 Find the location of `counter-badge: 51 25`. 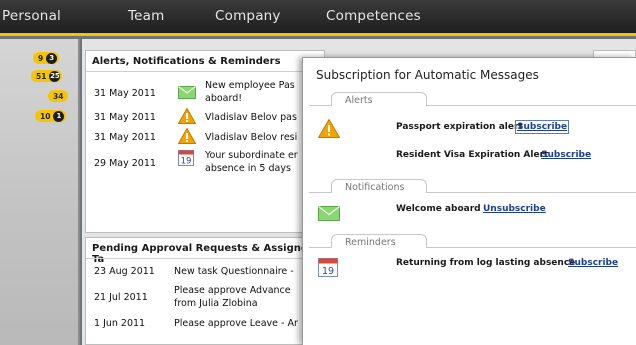

counter-badge: 51 25 is located at coordinates (47, 76).